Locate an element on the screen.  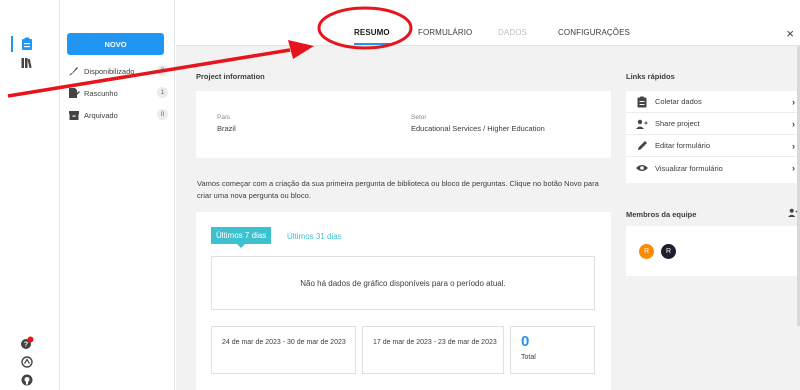
archive-icon is located at coordinates (74, 115).